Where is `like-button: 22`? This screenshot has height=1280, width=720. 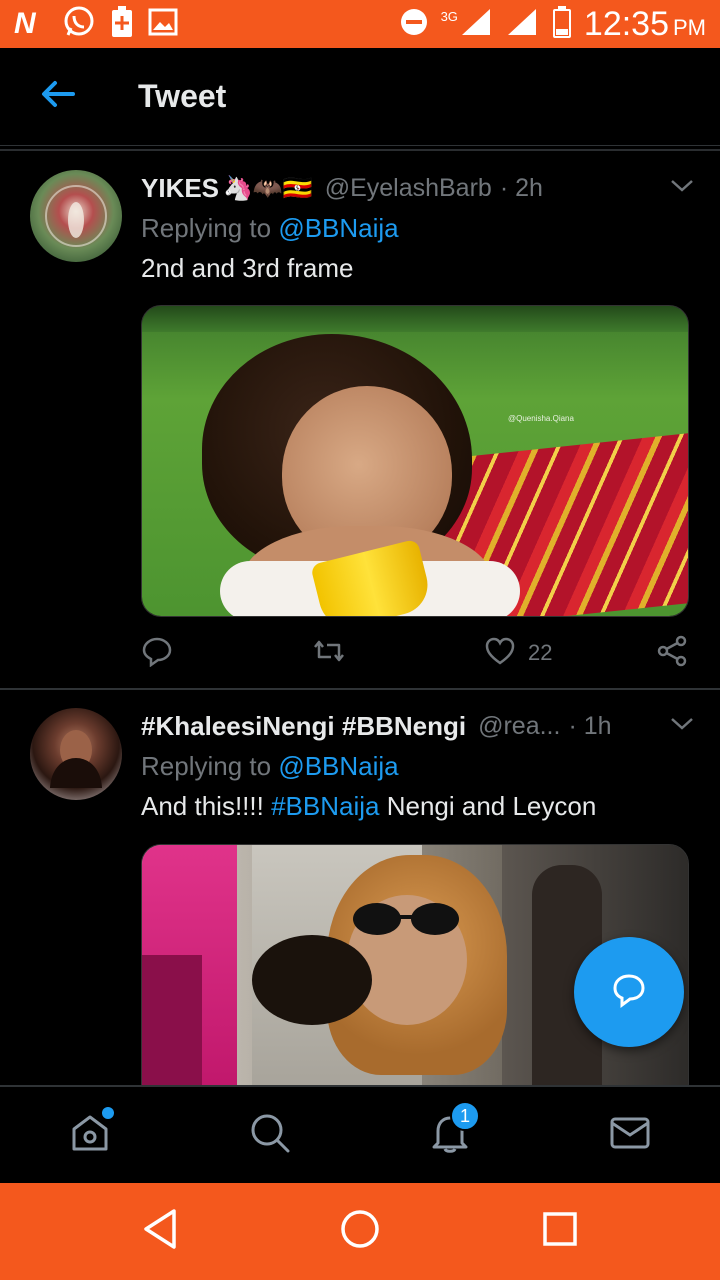
like-button: 22 is located at coordinates (518, 653).